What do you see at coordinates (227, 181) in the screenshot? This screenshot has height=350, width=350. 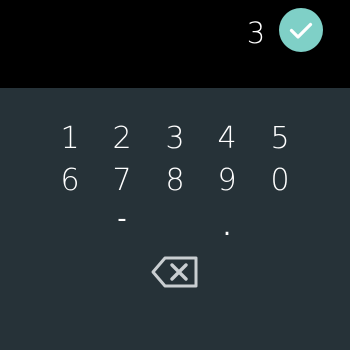 I see `key-9: 9` at bounding box center [227, 181].